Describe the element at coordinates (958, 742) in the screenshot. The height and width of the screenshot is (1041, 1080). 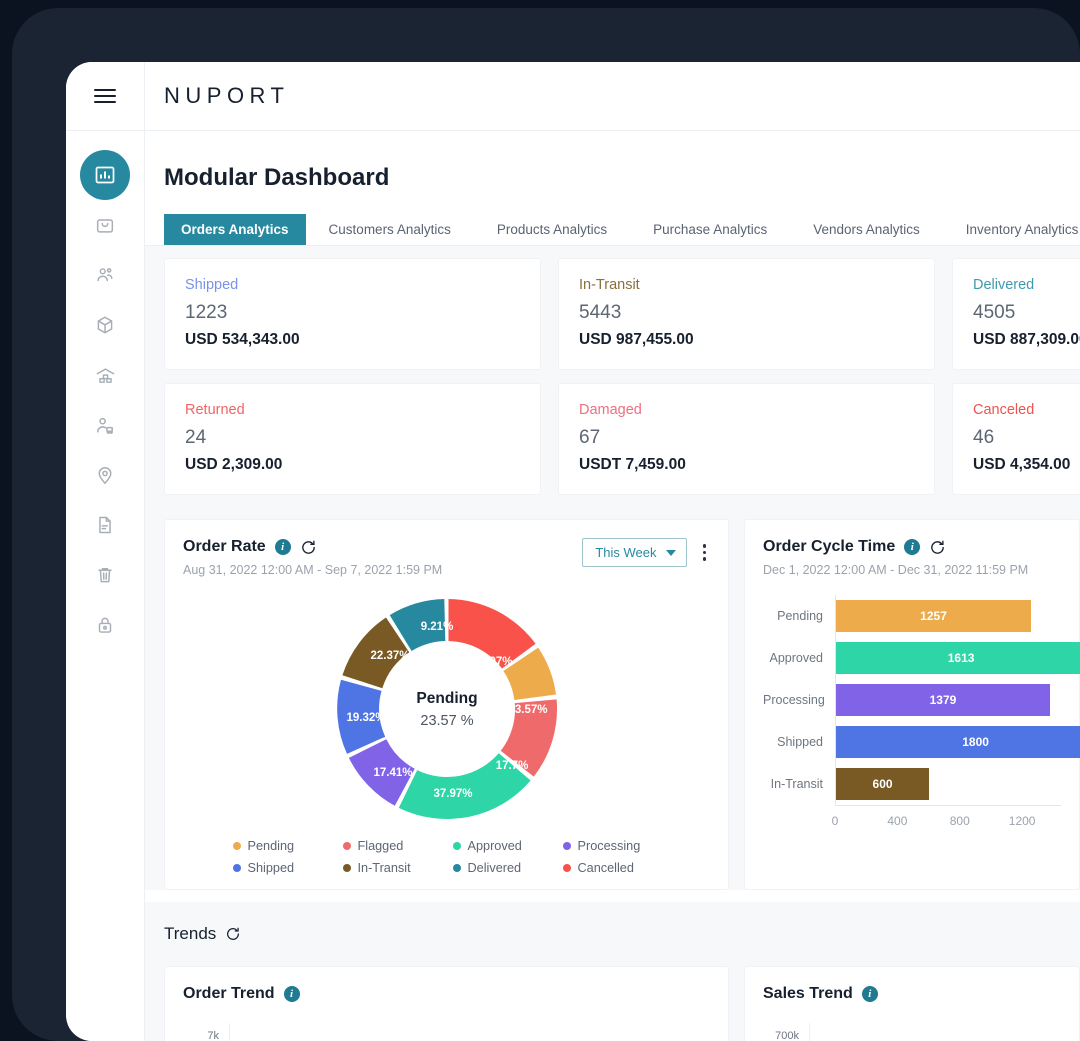
I see `bar-value: 1800` at that location.